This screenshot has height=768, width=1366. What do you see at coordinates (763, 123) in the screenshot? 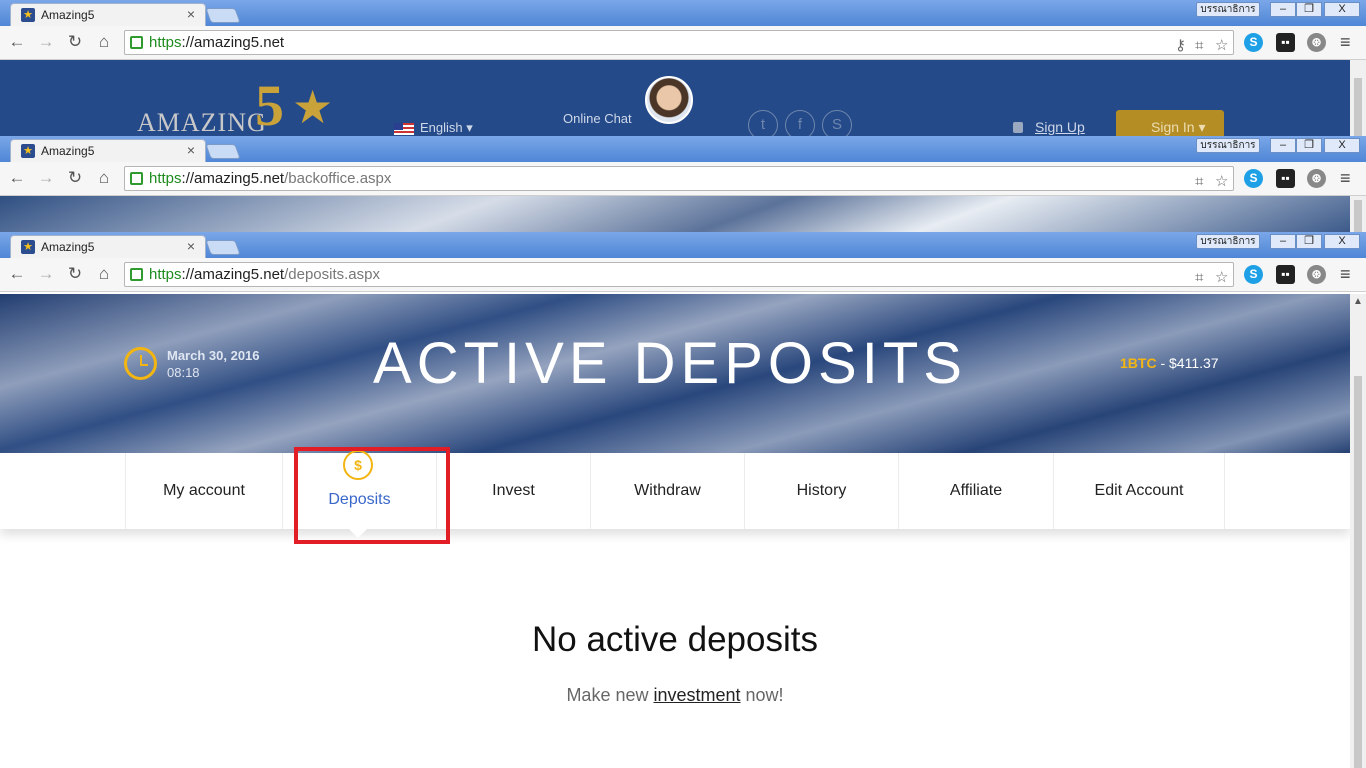
I see `twitter-icon: t` at bounding box center [763, 123].